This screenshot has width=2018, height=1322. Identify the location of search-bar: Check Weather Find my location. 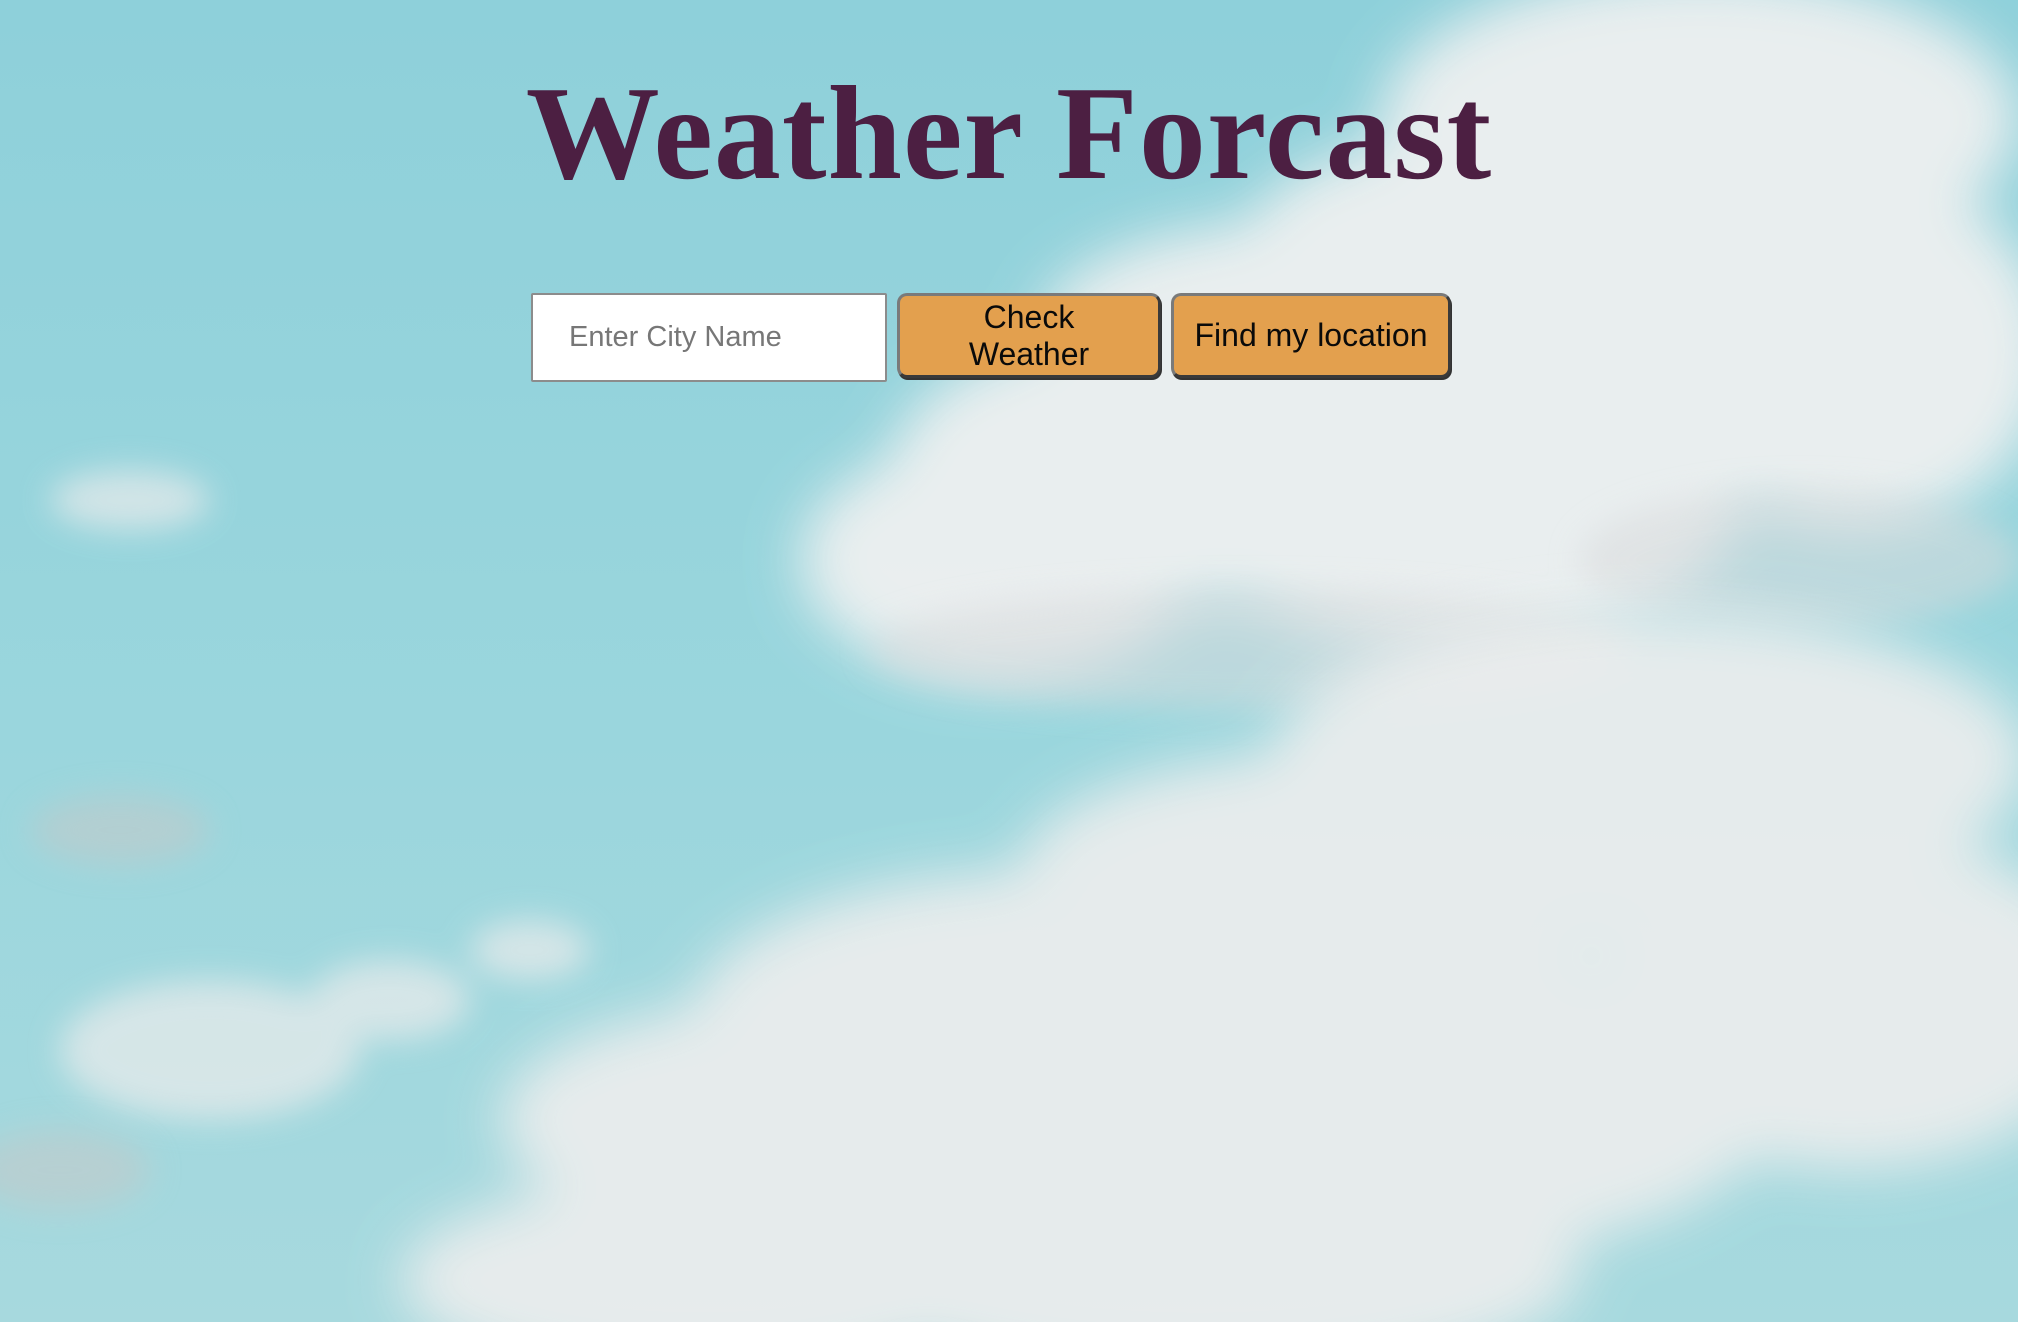
(991, 337).